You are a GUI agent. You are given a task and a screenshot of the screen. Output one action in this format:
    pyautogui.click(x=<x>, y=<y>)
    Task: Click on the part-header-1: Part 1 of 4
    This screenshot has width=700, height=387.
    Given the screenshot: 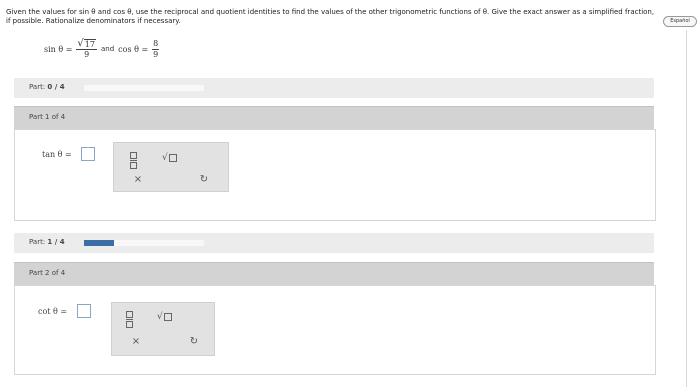 What is the action you would take?
    pyautogui.click(x=334, y=117)
    